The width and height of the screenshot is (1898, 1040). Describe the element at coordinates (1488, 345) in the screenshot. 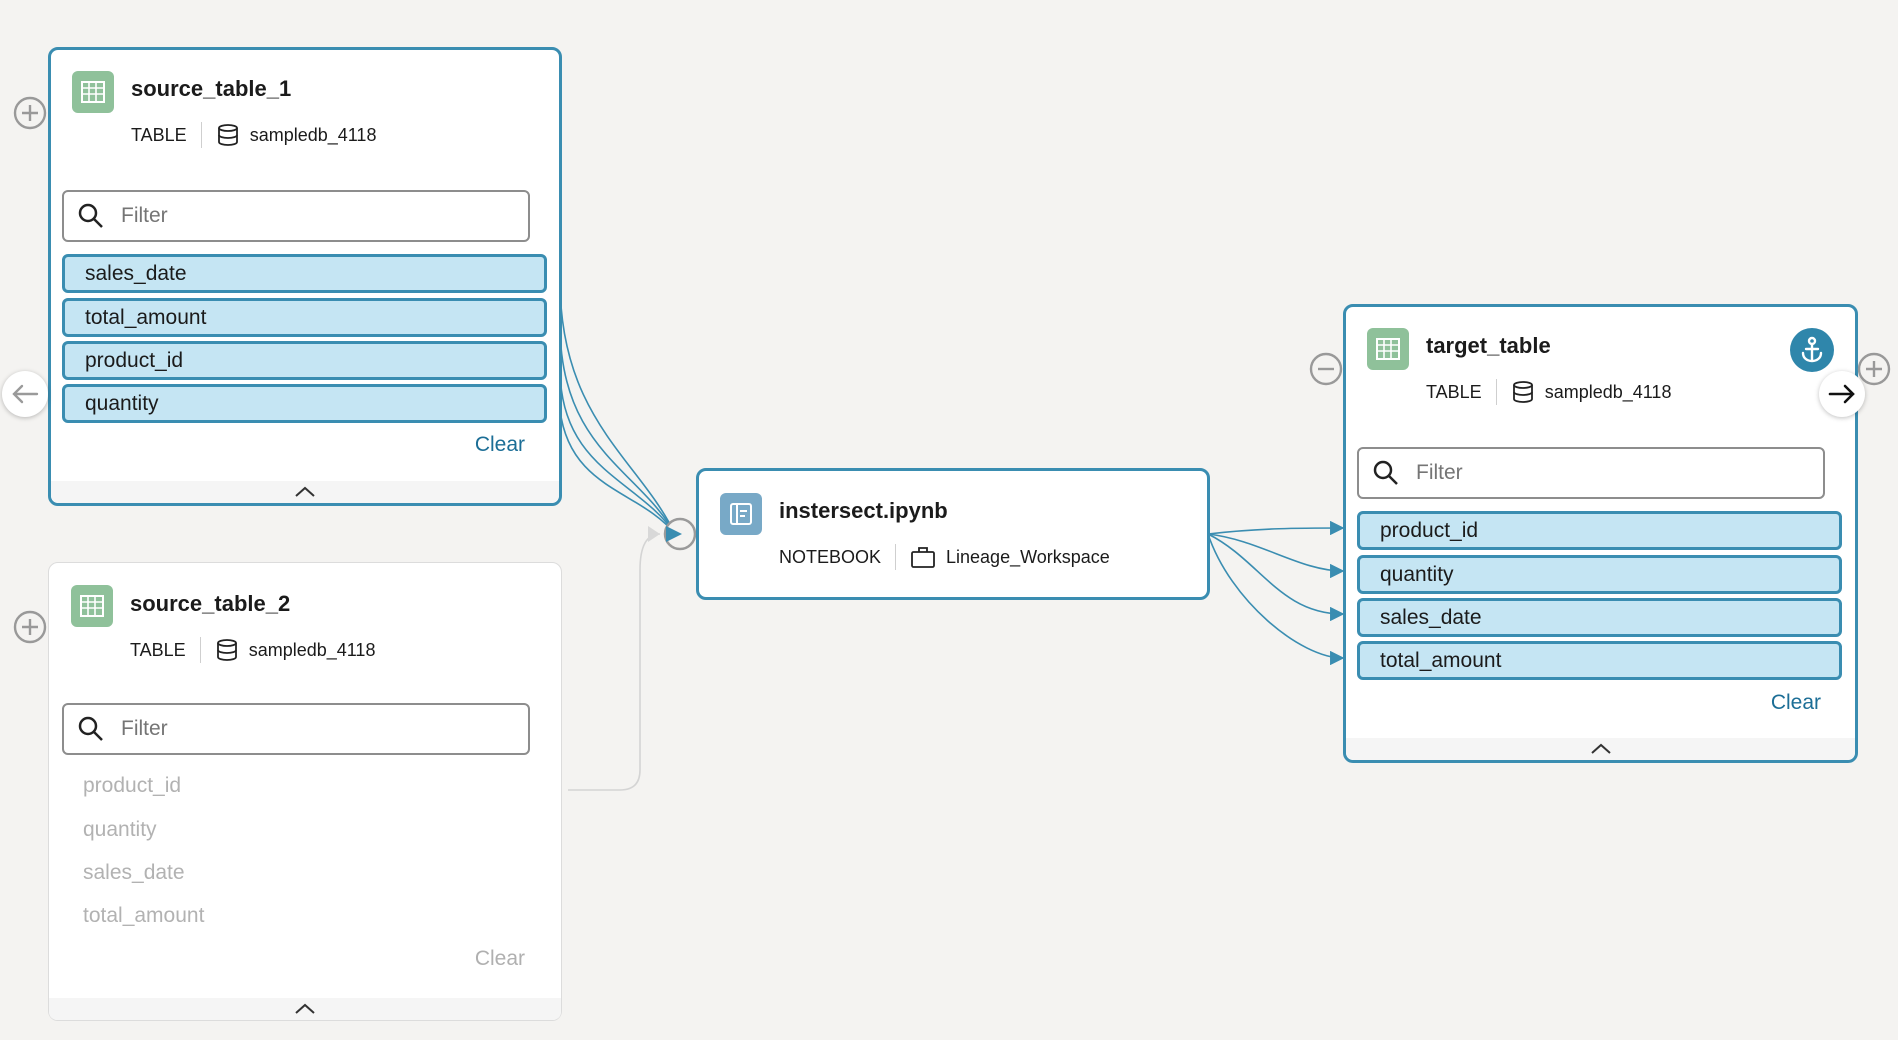

I see `node-title: target_table` at that location.